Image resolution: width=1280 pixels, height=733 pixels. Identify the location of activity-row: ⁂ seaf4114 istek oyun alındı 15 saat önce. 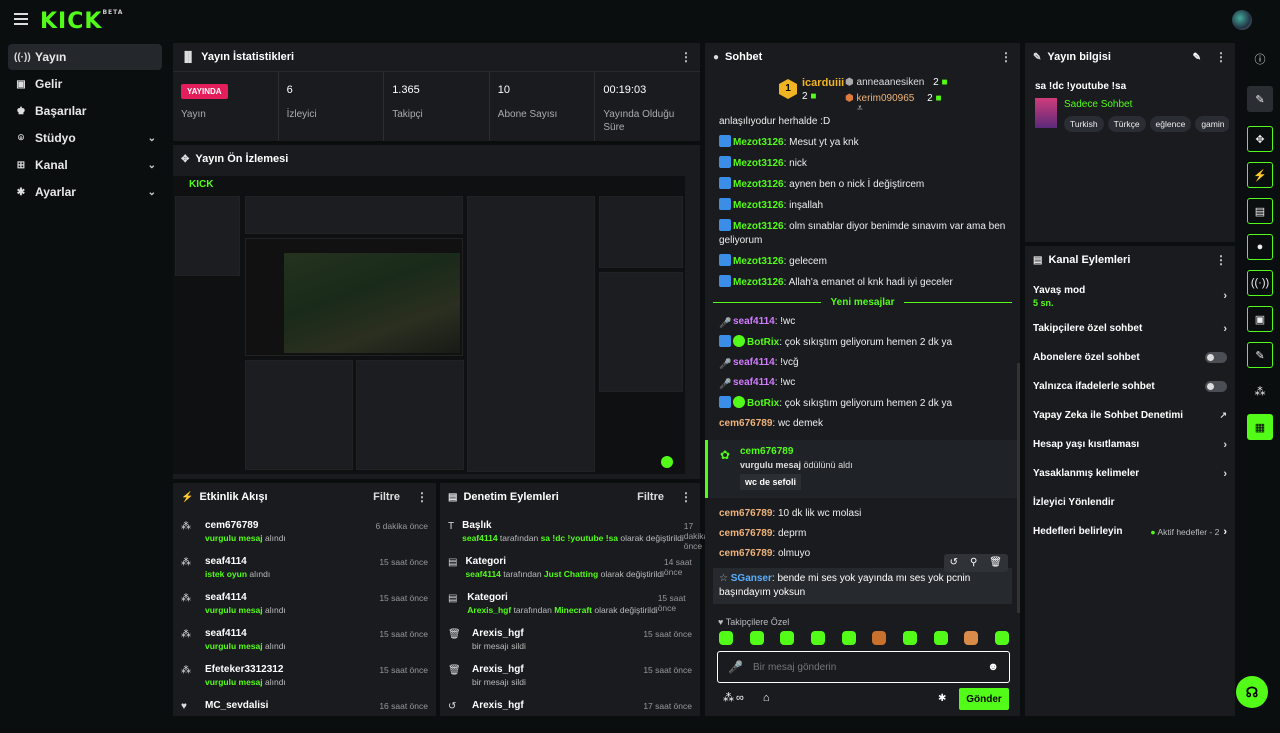
(304, 571).